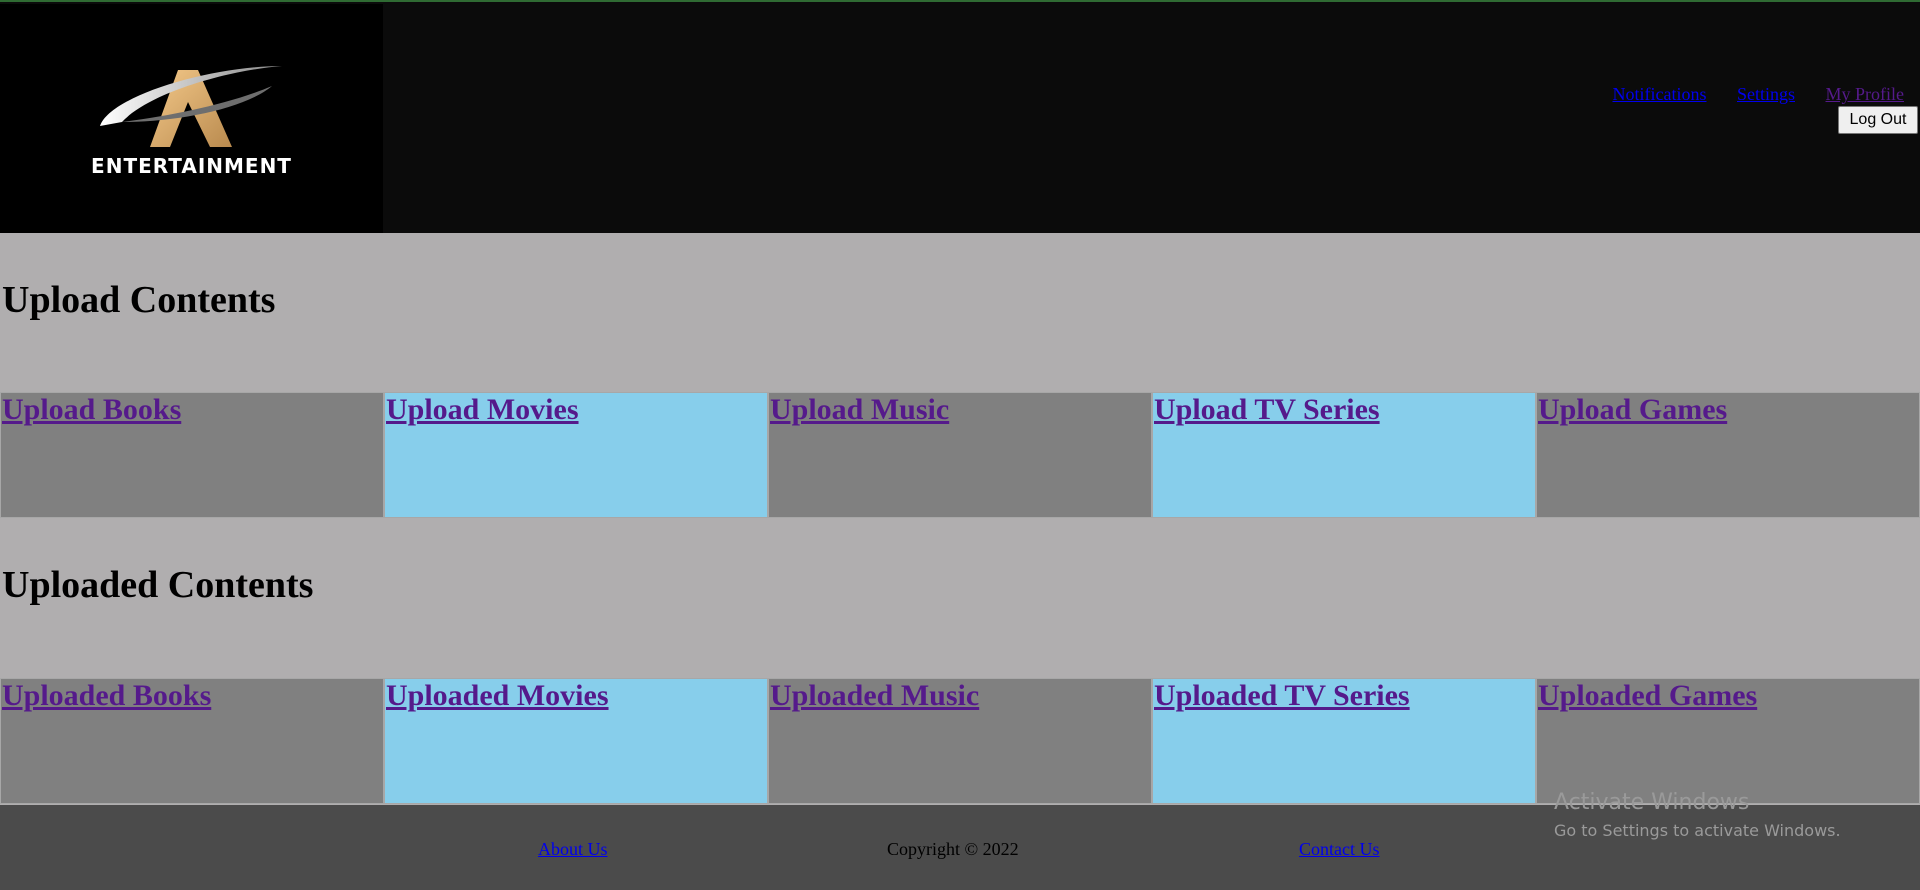 The width and height of the screenshot is (1920, 890). I want to click on log-out-button: Log Out, so click(1878, 120).